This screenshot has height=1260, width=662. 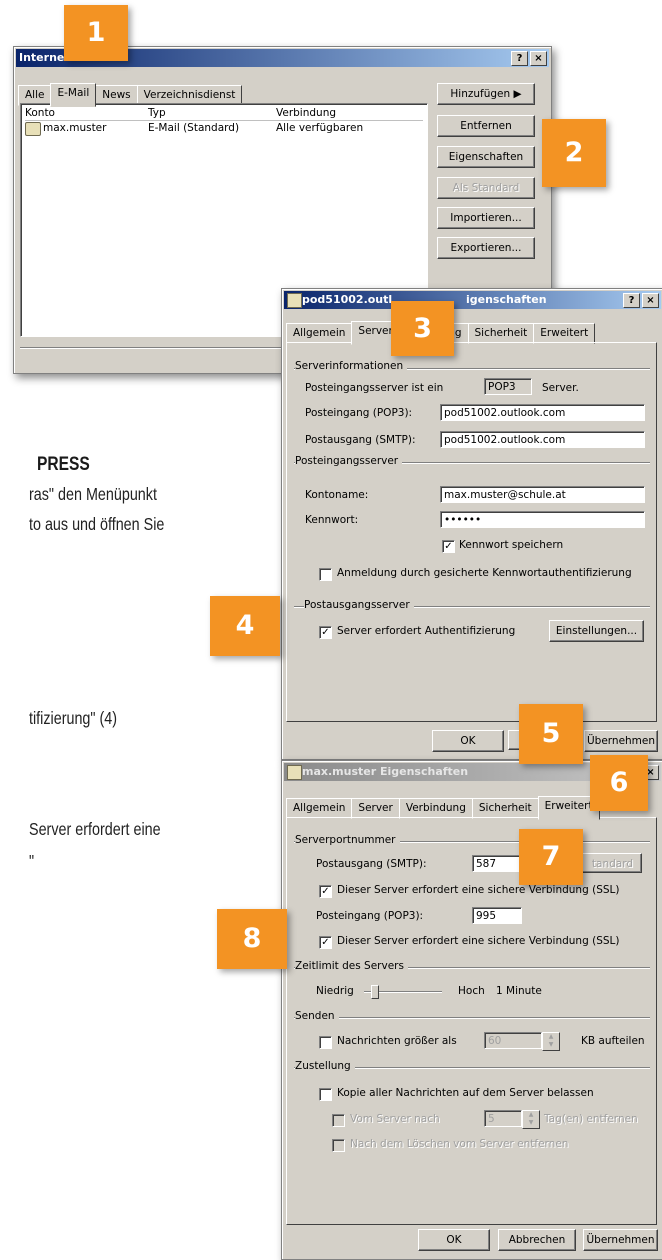 I want to click on use-default-button: tandard, so click(x=609, y=863).